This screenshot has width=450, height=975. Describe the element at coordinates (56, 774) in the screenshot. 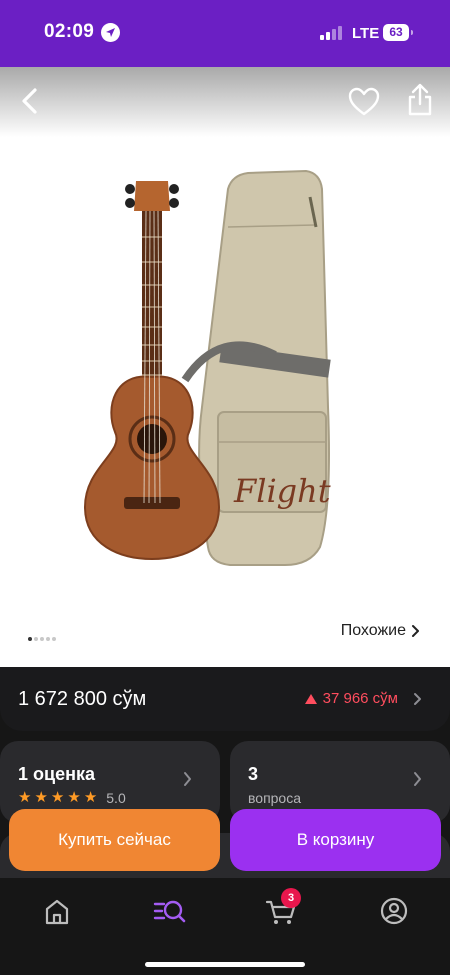

I see `rating-count: 1 оценка` at that location.